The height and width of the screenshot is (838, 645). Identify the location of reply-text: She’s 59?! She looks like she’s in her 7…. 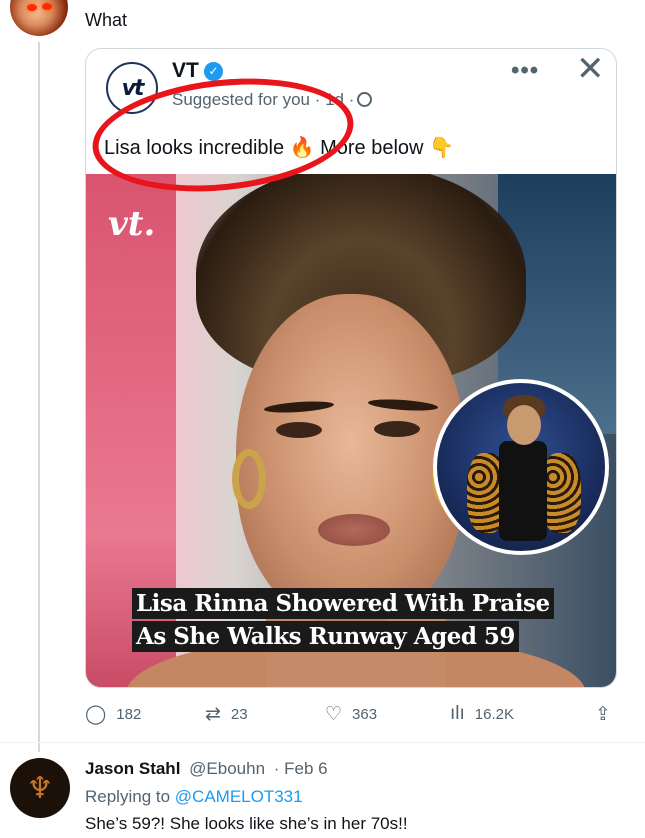
(246, 823).